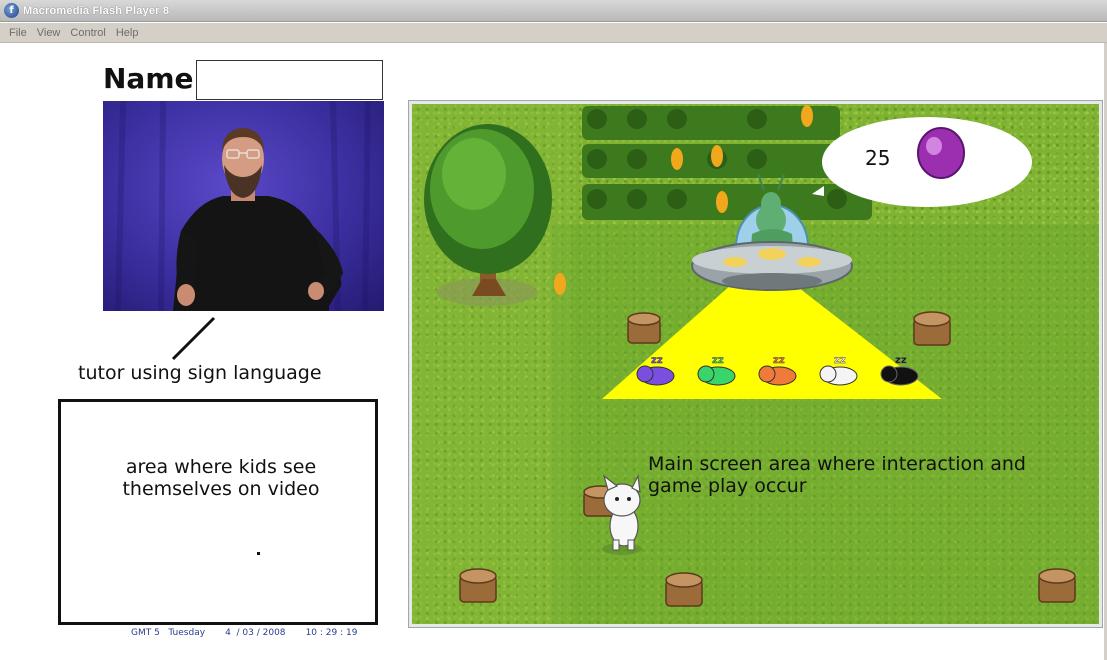 The height and width of the screenshot is (660, 1107). I want to click on self-video-area: area where kids see themselves on video, so click(218, 512).